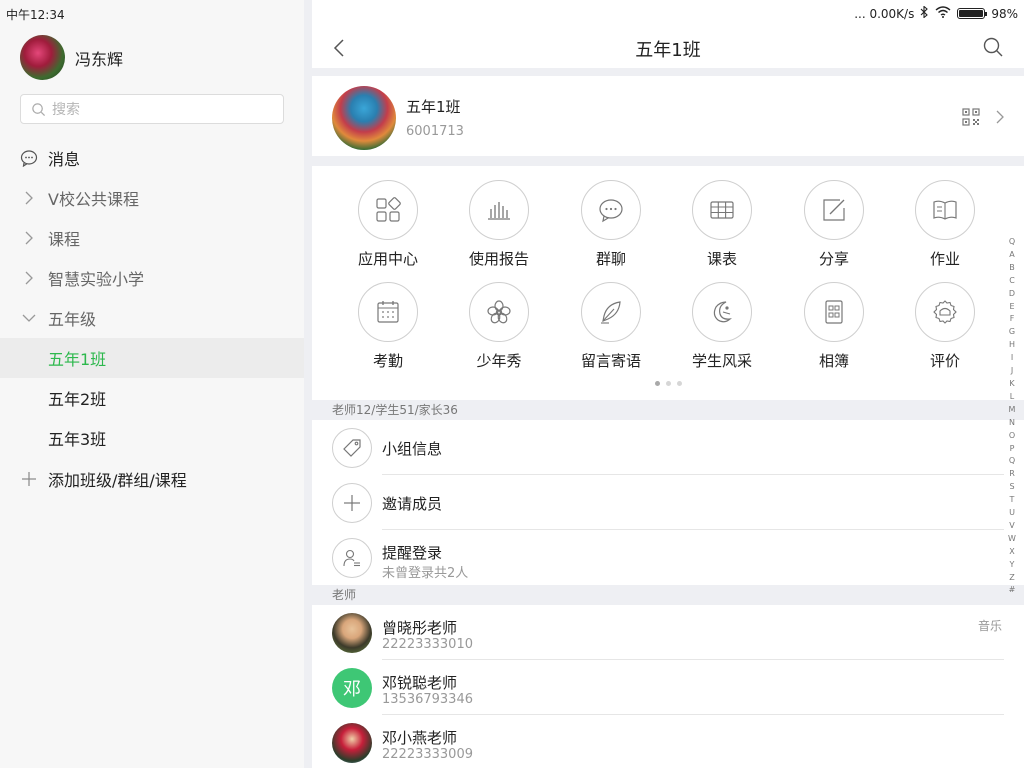  Describe the element at coordinates (1012, 397) in the screenshot. I see `alpha-index-letter: L` at that location.